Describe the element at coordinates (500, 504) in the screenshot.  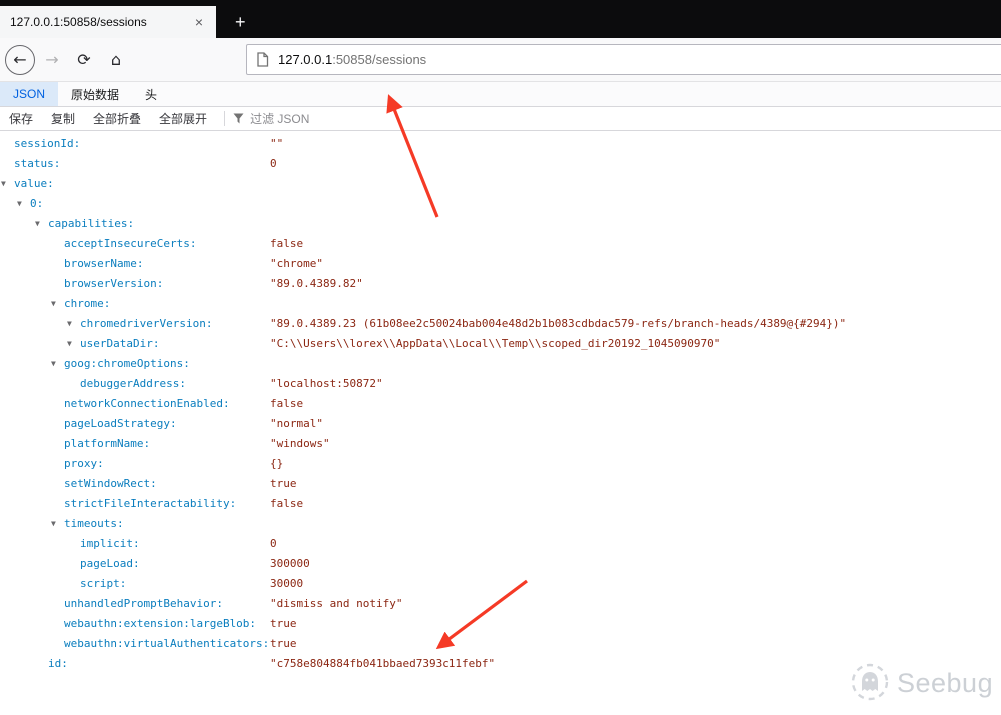
I see `json-tree-row: strictFileInteractability: false` at that location.